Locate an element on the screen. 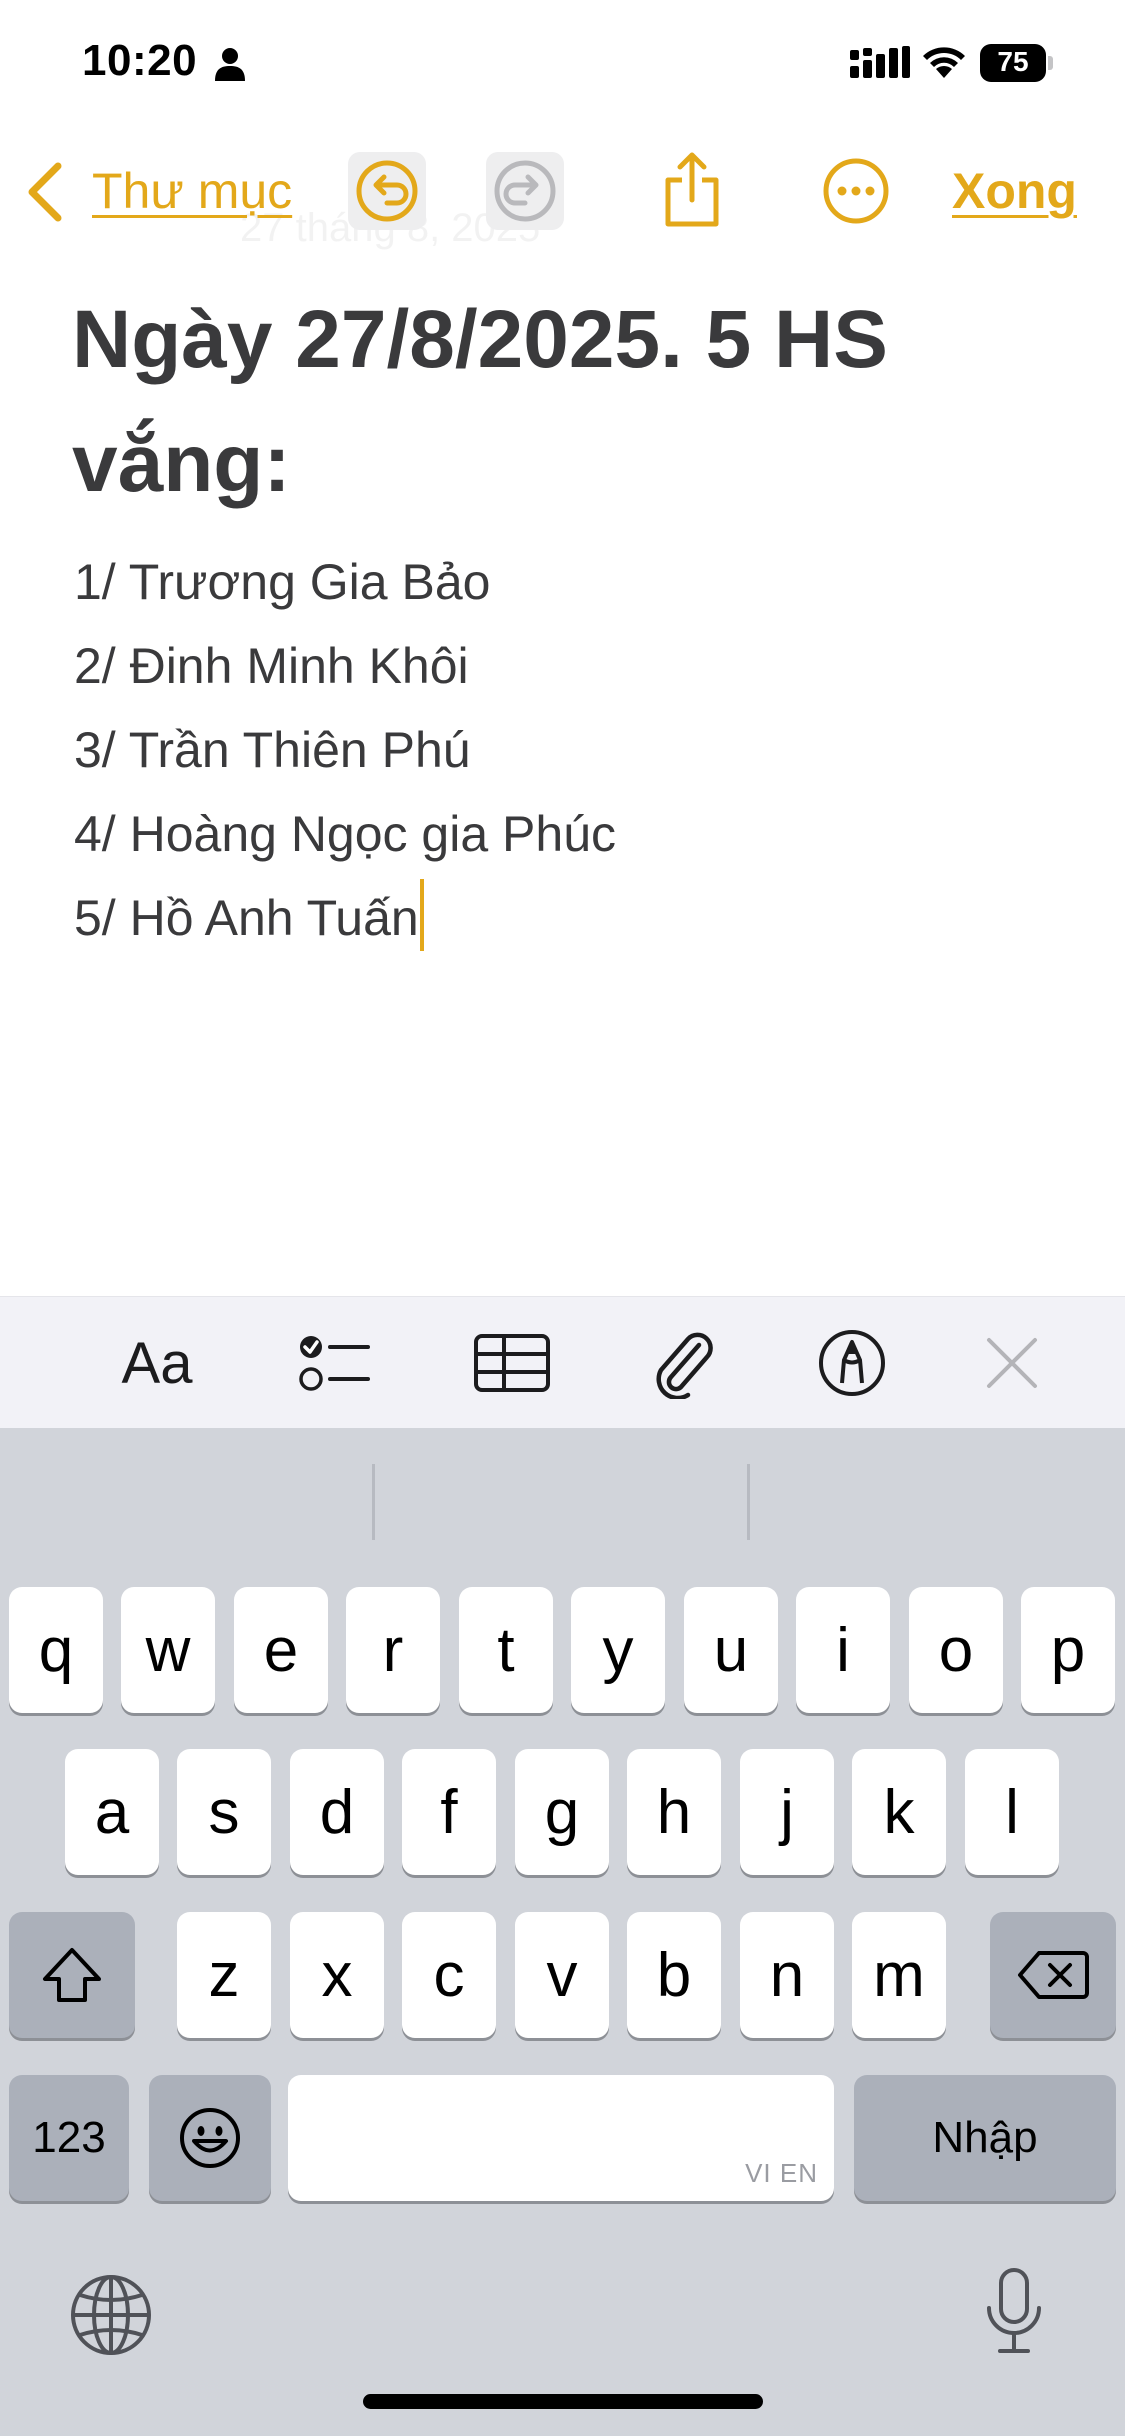  checklist-icon is located at coordinates (334, 1363).